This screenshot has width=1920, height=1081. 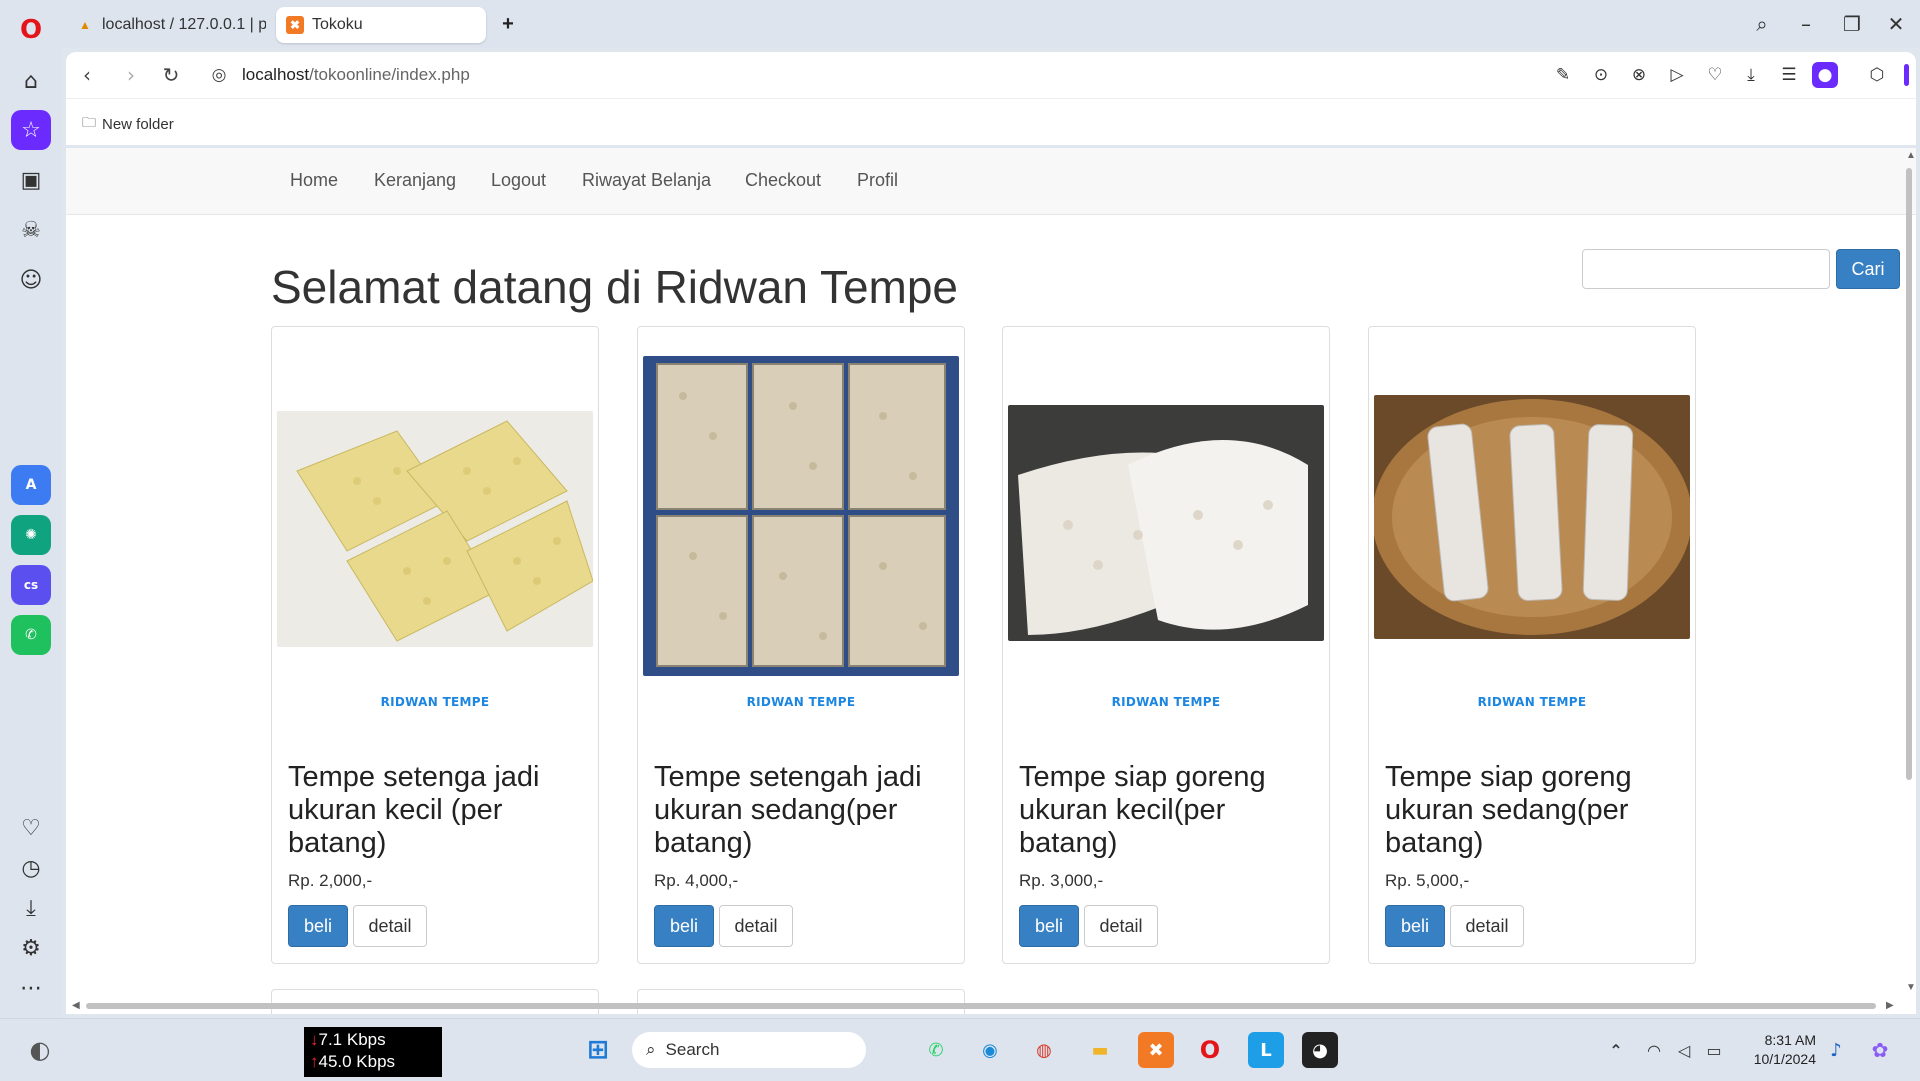 I want to click on aria-app-icon: A, so click(x=31, y=485).